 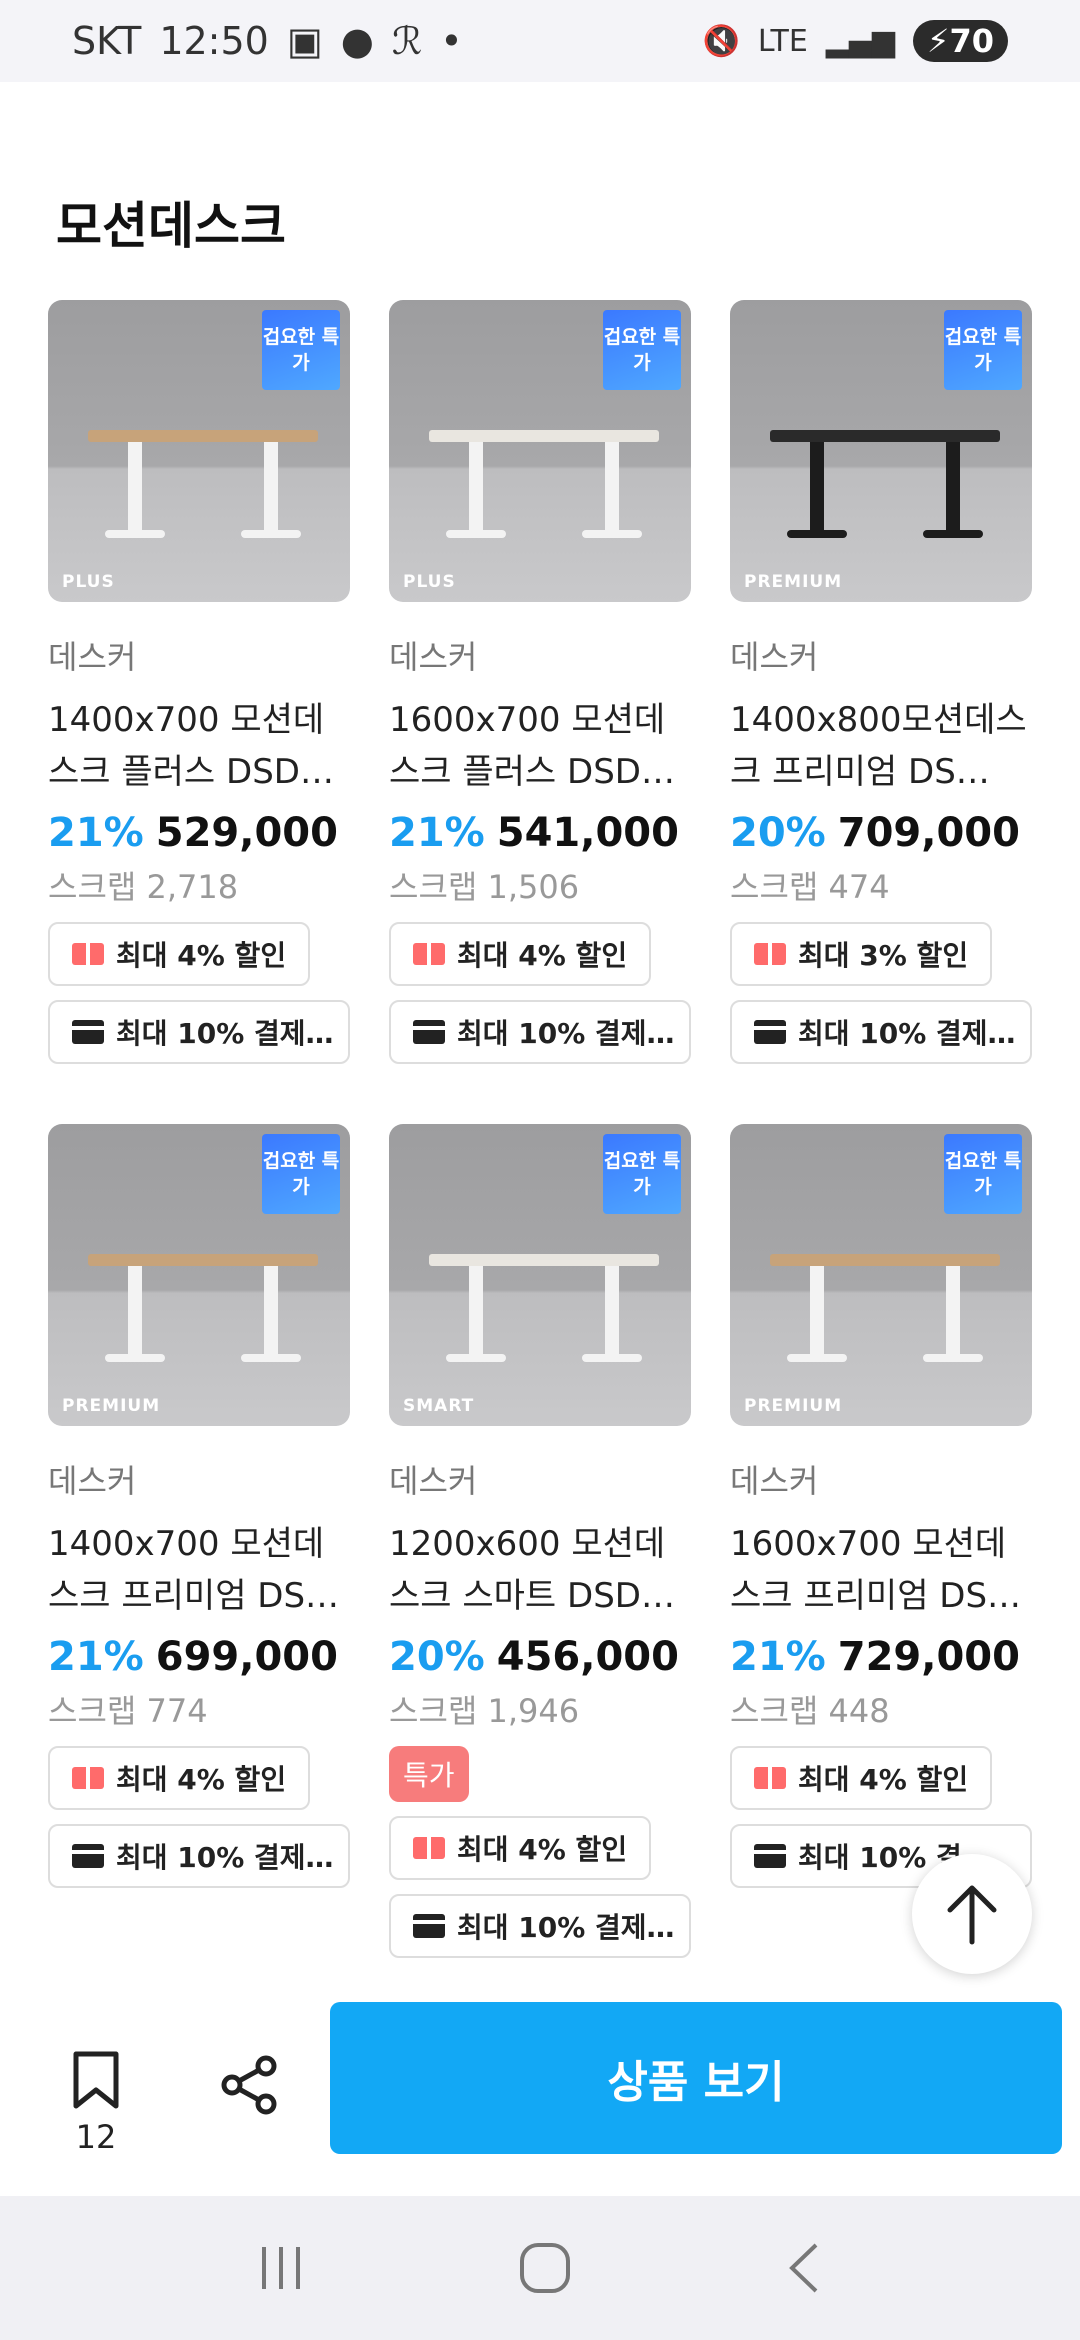 I want to click on special-tag: 특가, so click(x=429, y=1774).